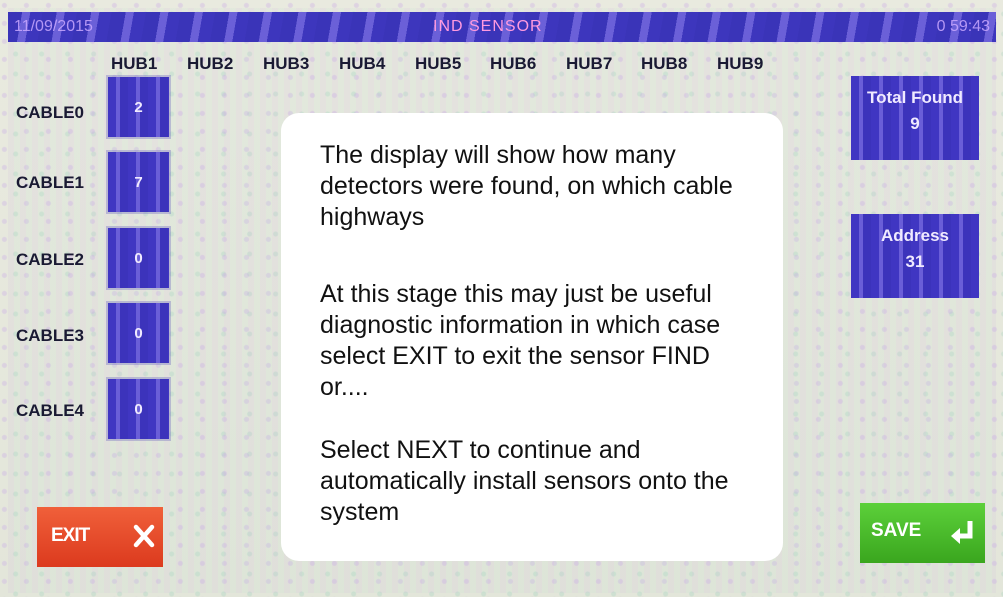  What do you see at coordinates (138, 182) in the screenshot?
I see `cable-1-hub-1-count: 7` at bounding box center [138, 182].